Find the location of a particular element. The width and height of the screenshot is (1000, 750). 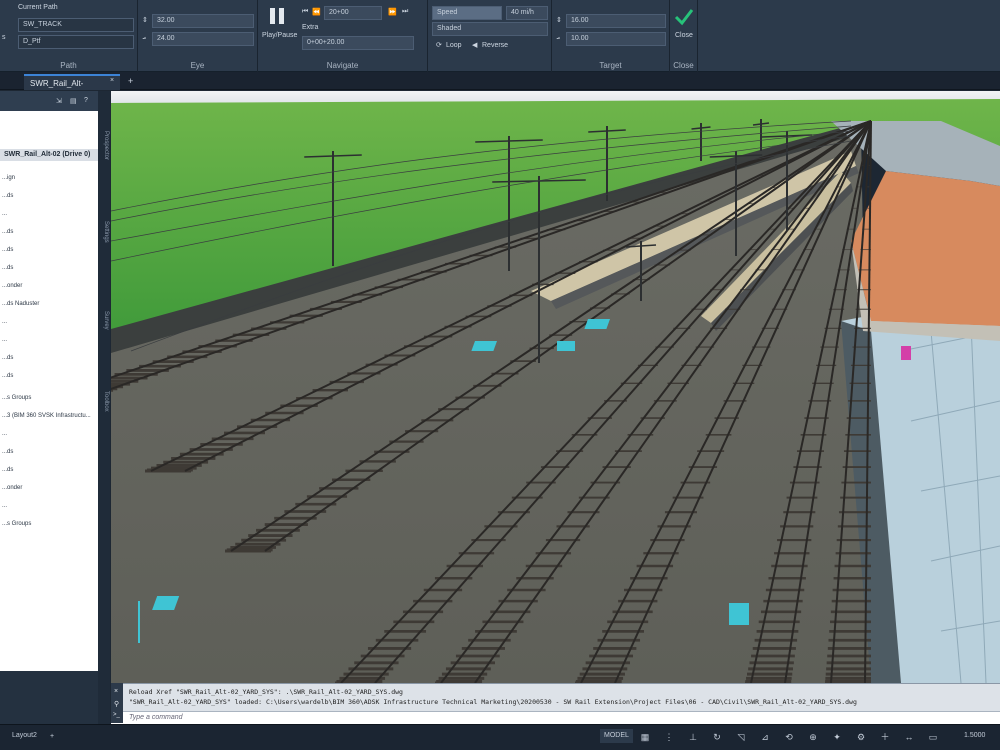

target-panel: ⇕ 16.00 ⦟ 10.00 Target is located at coordinates (611, 36).